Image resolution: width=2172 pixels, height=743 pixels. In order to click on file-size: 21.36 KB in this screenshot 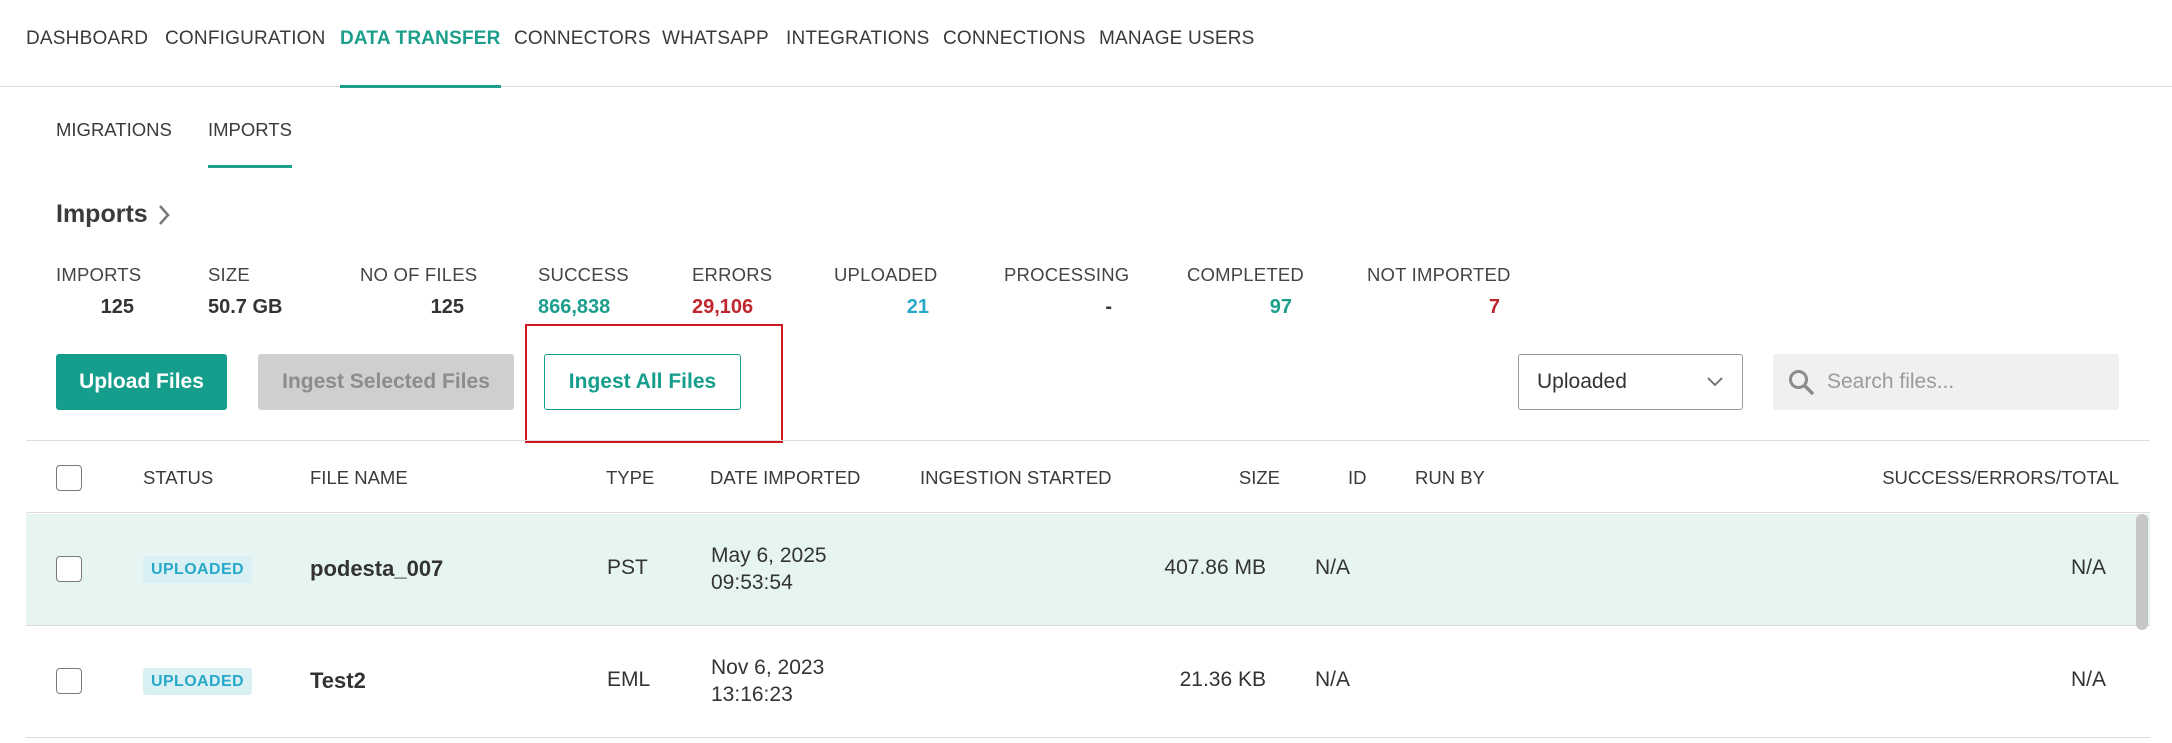, I will do `click(1222, 679)`.